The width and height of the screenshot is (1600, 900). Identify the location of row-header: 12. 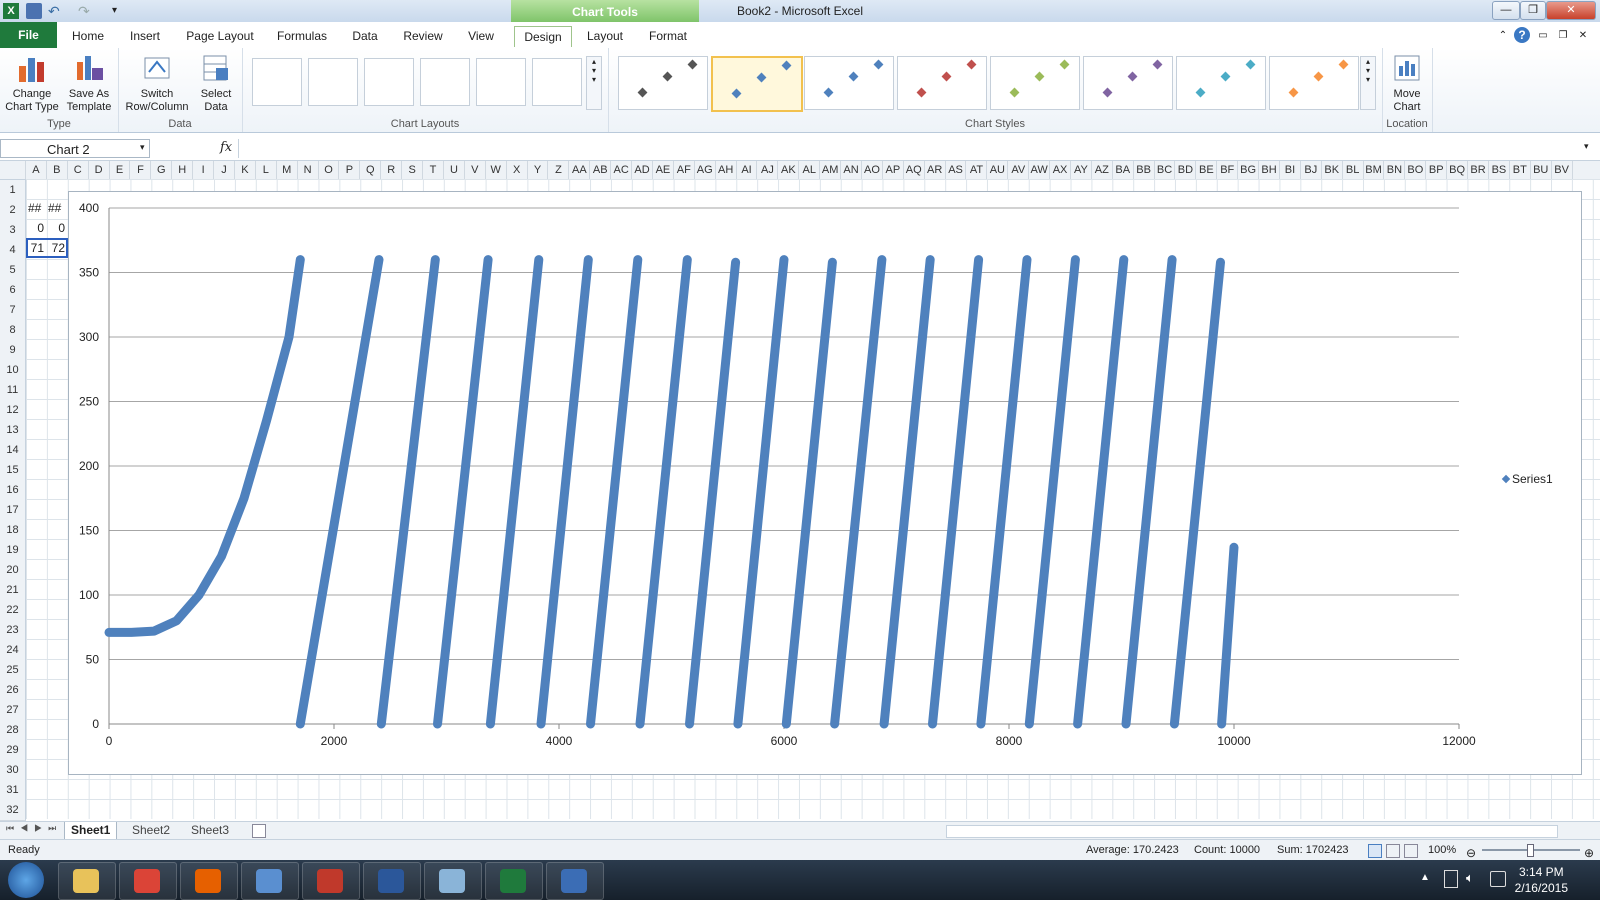
(13, 410).